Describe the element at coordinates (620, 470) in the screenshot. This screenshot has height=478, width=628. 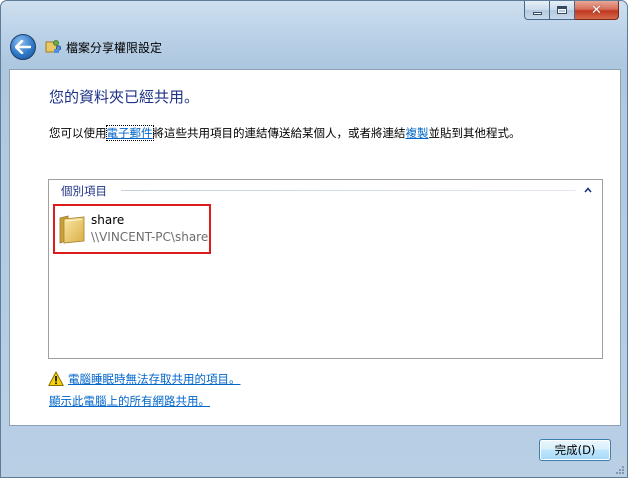
I see `resize-grip-icon` at that location.